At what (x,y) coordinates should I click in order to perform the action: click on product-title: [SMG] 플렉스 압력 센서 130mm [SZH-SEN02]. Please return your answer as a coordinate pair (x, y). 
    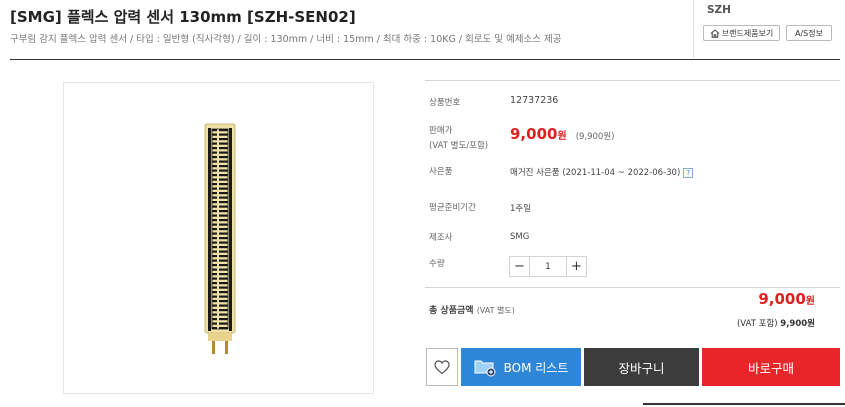
    Looking at the image, I should click on (183, 17).